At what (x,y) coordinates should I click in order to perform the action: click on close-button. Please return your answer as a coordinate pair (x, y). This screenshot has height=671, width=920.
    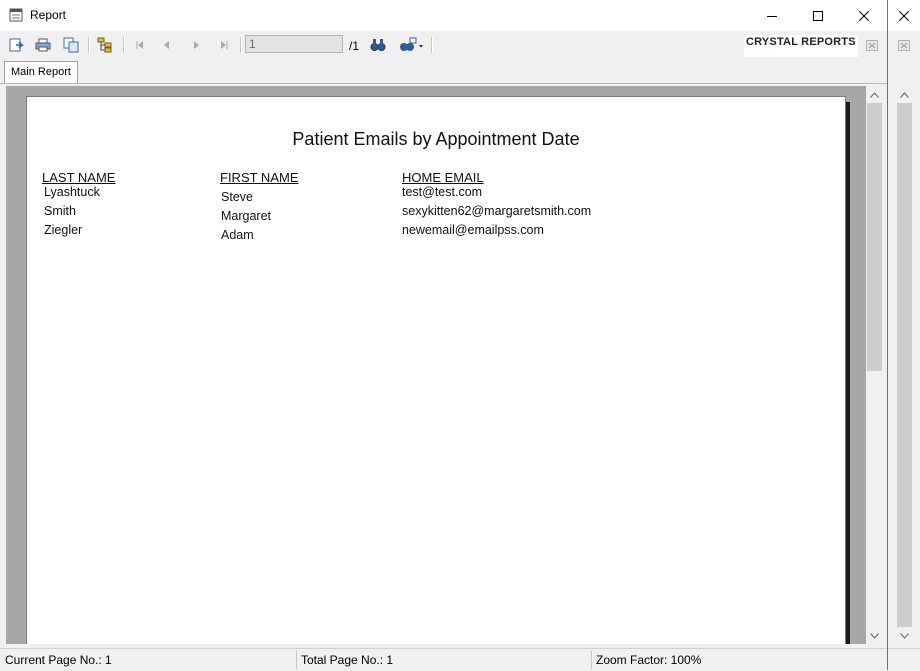
    Looking at the image, I should click on (864, 15).